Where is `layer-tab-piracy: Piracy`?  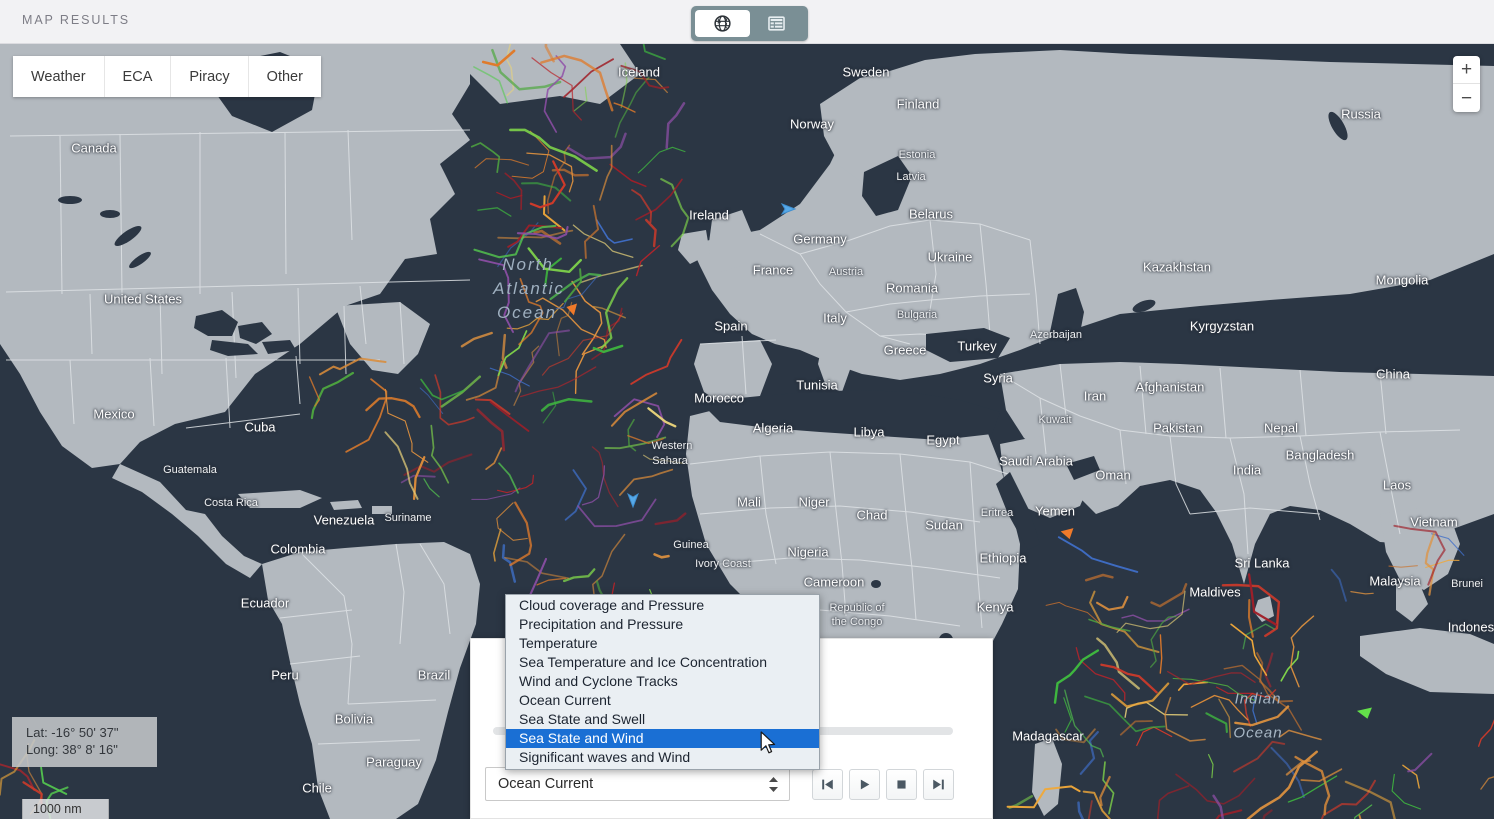 layer-tab-piracy: Piracy is located at coordinates (210, 76).